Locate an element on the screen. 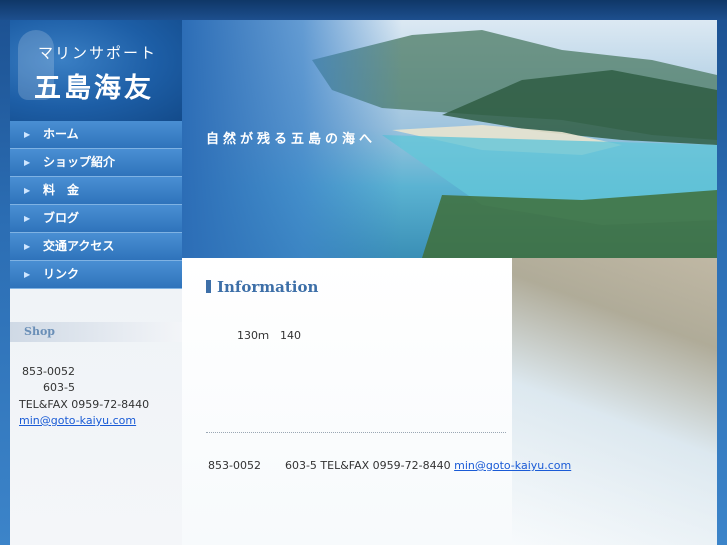 The width and height of the screenshot is (727, 545). nav-item-access: ▶ 交通アクセス is located at coordinates (96, 247).